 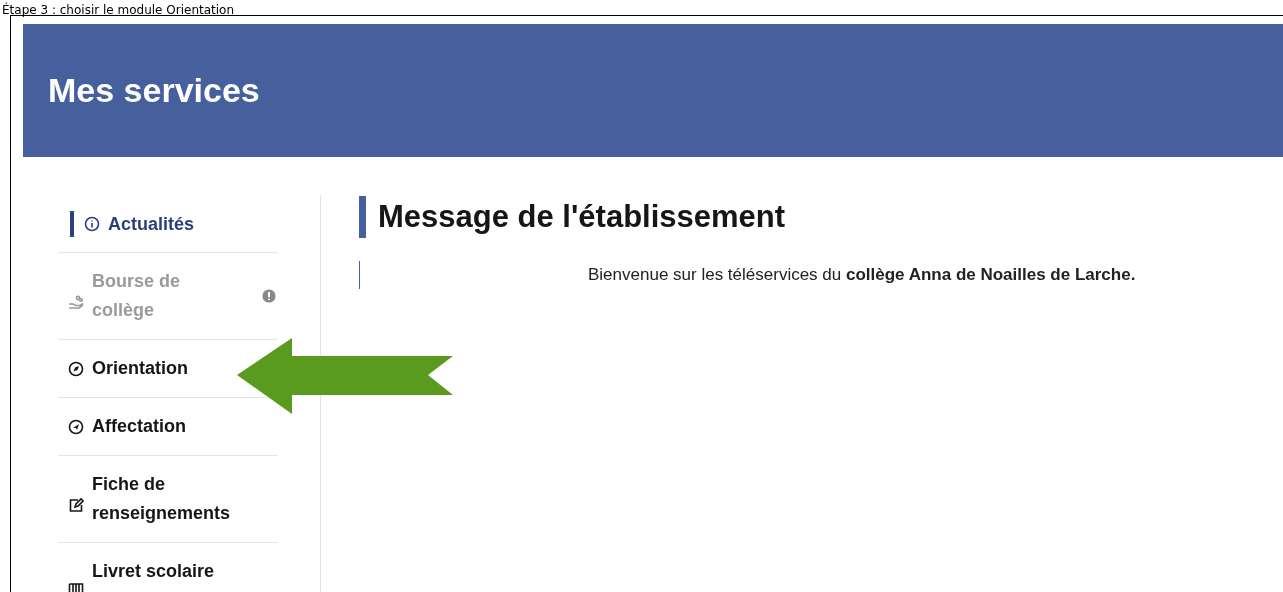 What do you see at coordinates (582, 217) in the screenshot?
I see `section-heading: Message de l'établissement` at bounding box center [582, 217].